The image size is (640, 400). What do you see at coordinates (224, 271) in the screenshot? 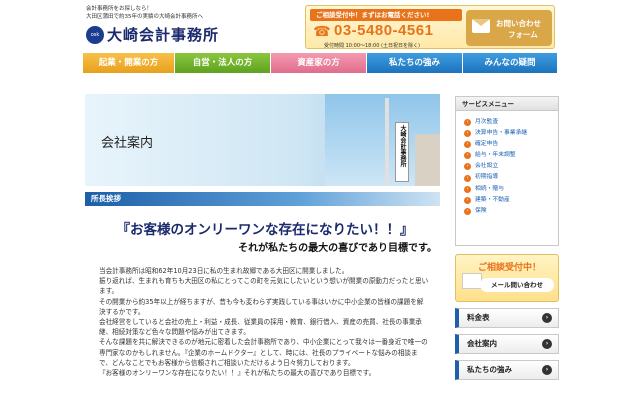
I see `paragraph: 当会計事務所は昭和62年10月23日に私の生まれ故郷である大田区に開業しました。` at bounding box center [224, 271].